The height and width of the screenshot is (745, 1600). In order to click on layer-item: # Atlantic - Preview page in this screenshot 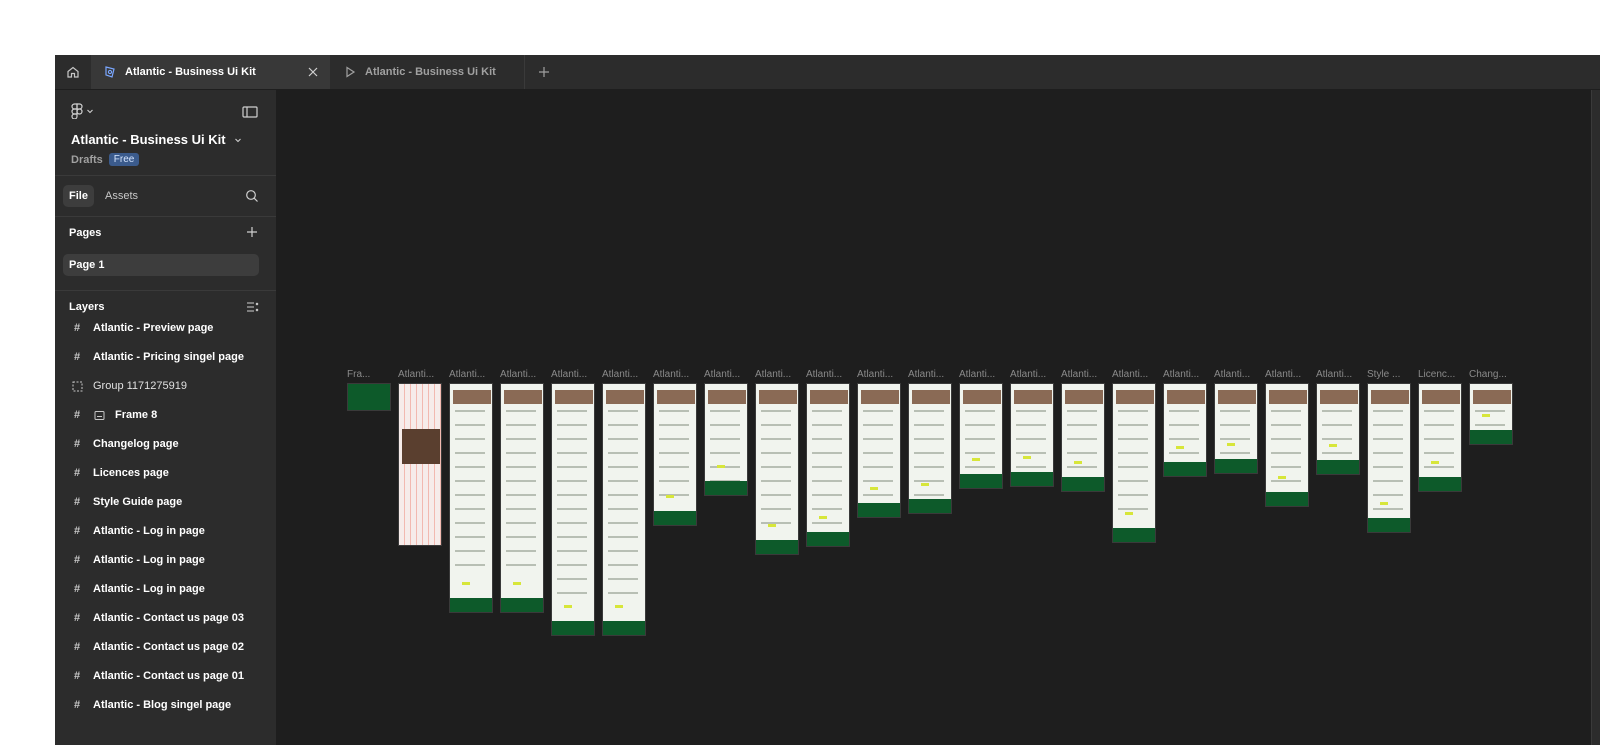, I will do `click(165, 328)`.